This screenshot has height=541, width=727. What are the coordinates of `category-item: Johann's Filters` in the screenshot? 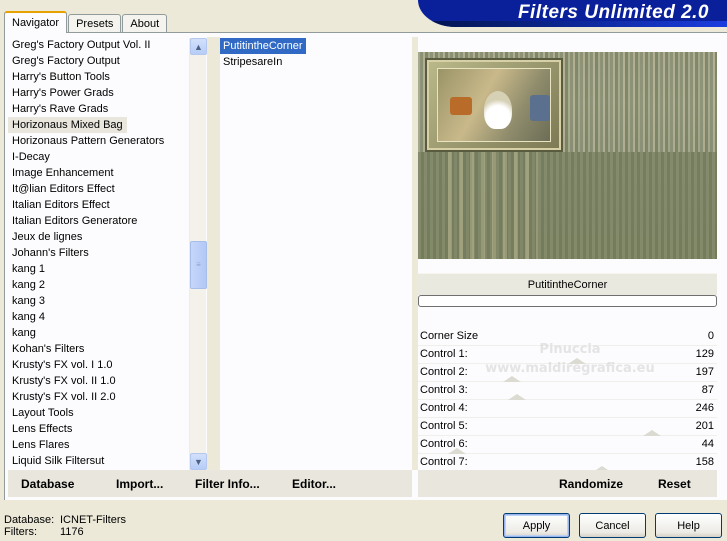 It's located at (99, 253).